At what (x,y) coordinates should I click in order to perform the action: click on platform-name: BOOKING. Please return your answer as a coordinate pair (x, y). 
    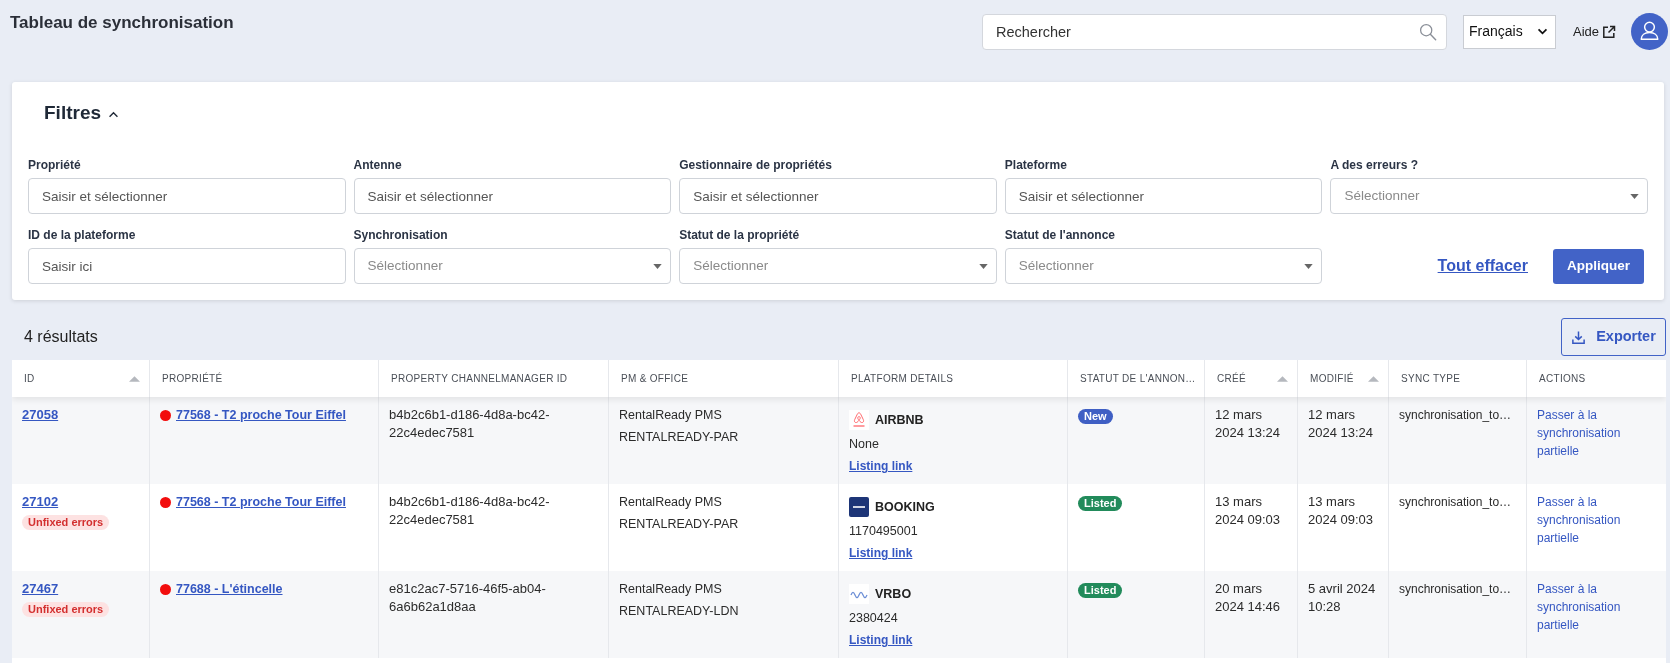
    Looking at the image, I should click on (905, 507).